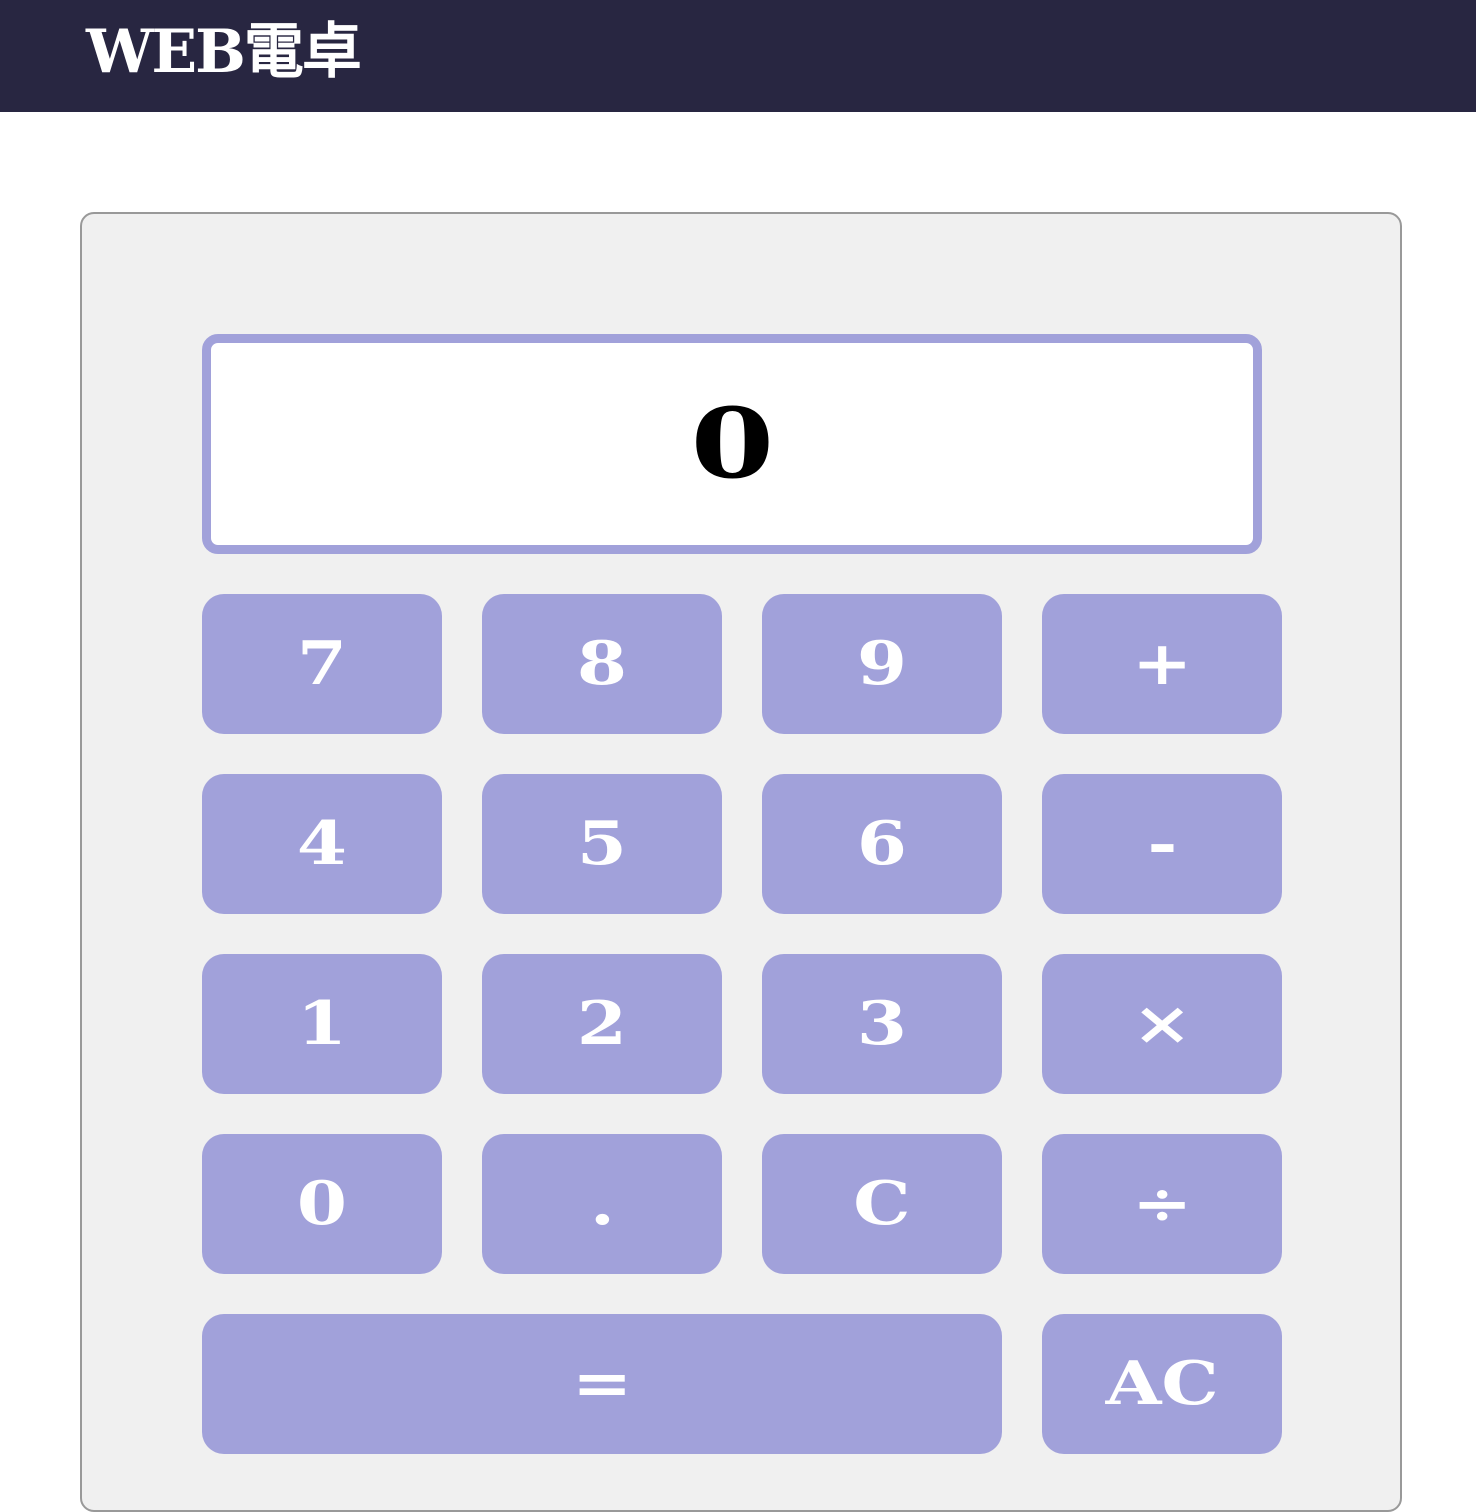 This screenshot has height=1512, width=1476. Describe the element at coordinates (882, 664) in the screenshot. I see `key-9-button: 9` at that location.